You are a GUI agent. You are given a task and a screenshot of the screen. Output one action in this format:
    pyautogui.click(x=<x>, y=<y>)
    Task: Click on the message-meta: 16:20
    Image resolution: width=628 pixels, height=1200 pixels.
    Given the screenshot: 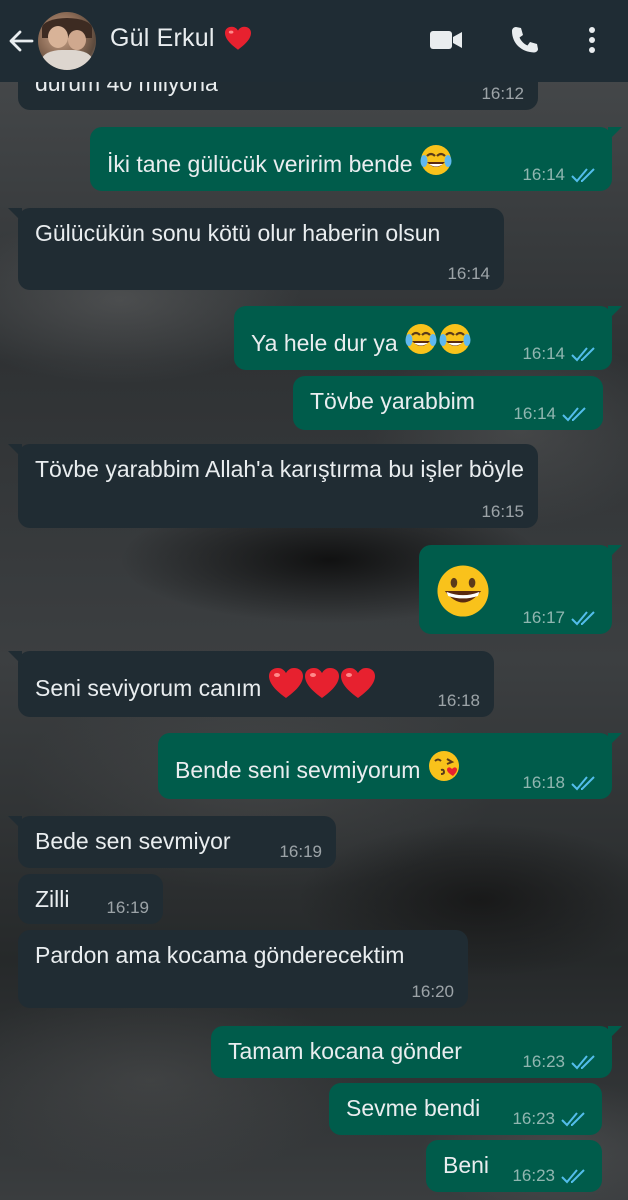 What is the action you would take?
    pyautogui.click(x=432, y=992)
    